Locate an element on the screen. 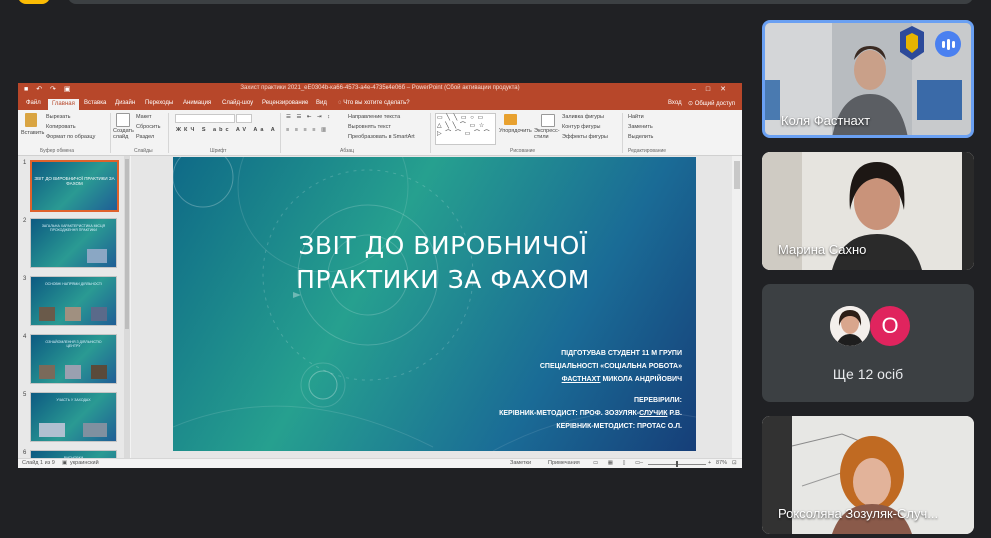  editor-scrollbar is located at coordinates (737, 307).